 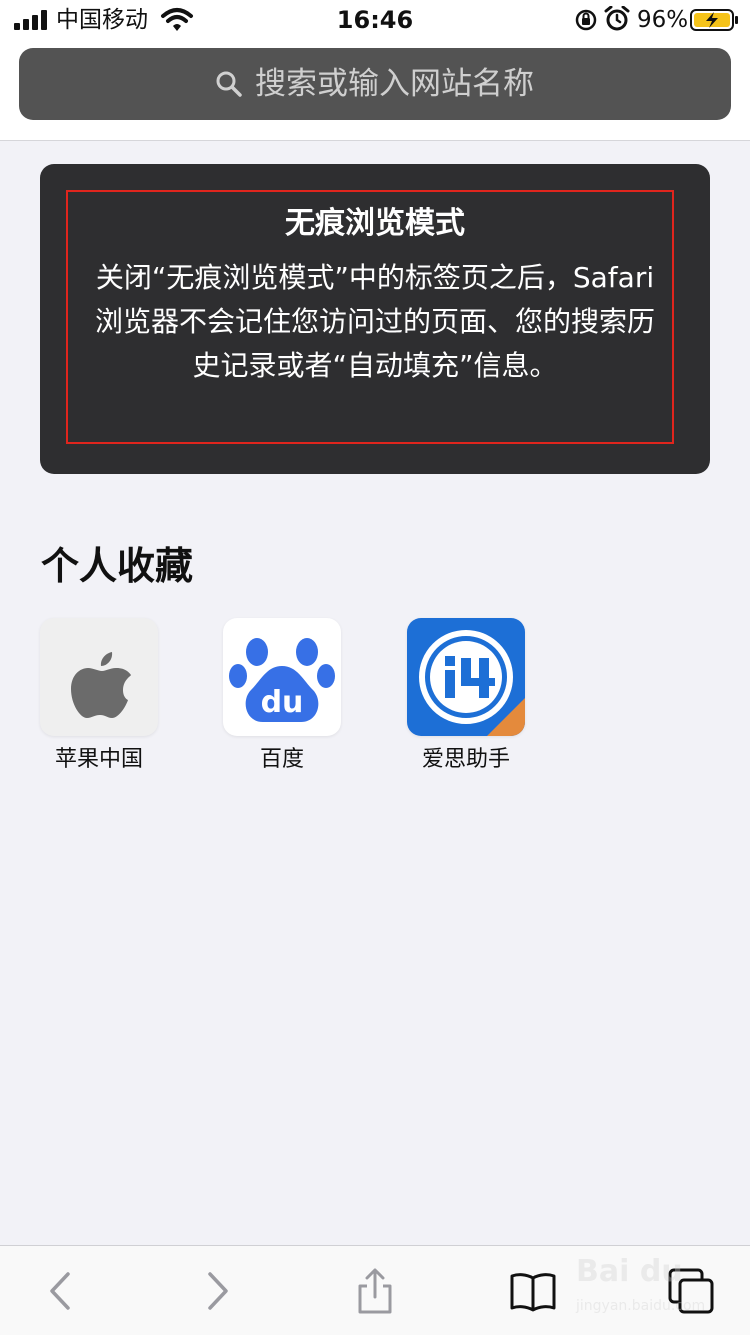 I want to click on favorite-i4: 爱思助手, so click(x=466, y=697).